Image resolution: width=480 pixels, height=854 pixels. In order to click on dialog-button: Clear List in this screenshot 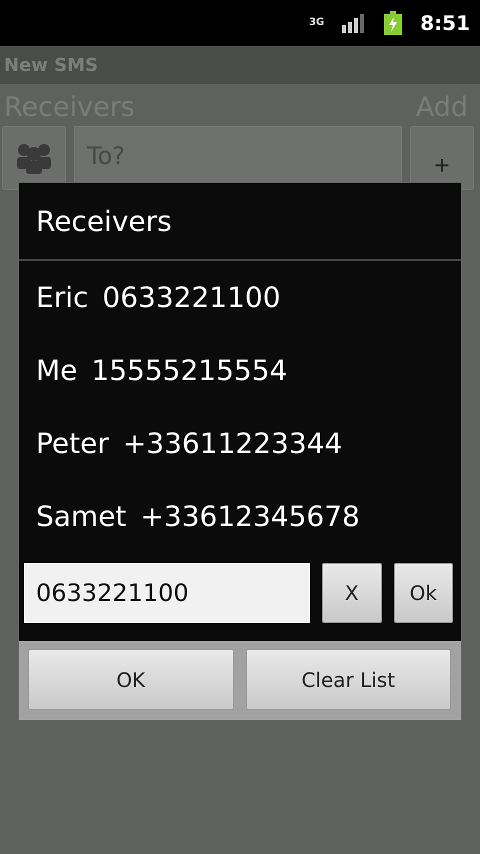, I will do `click(348, 679)`.